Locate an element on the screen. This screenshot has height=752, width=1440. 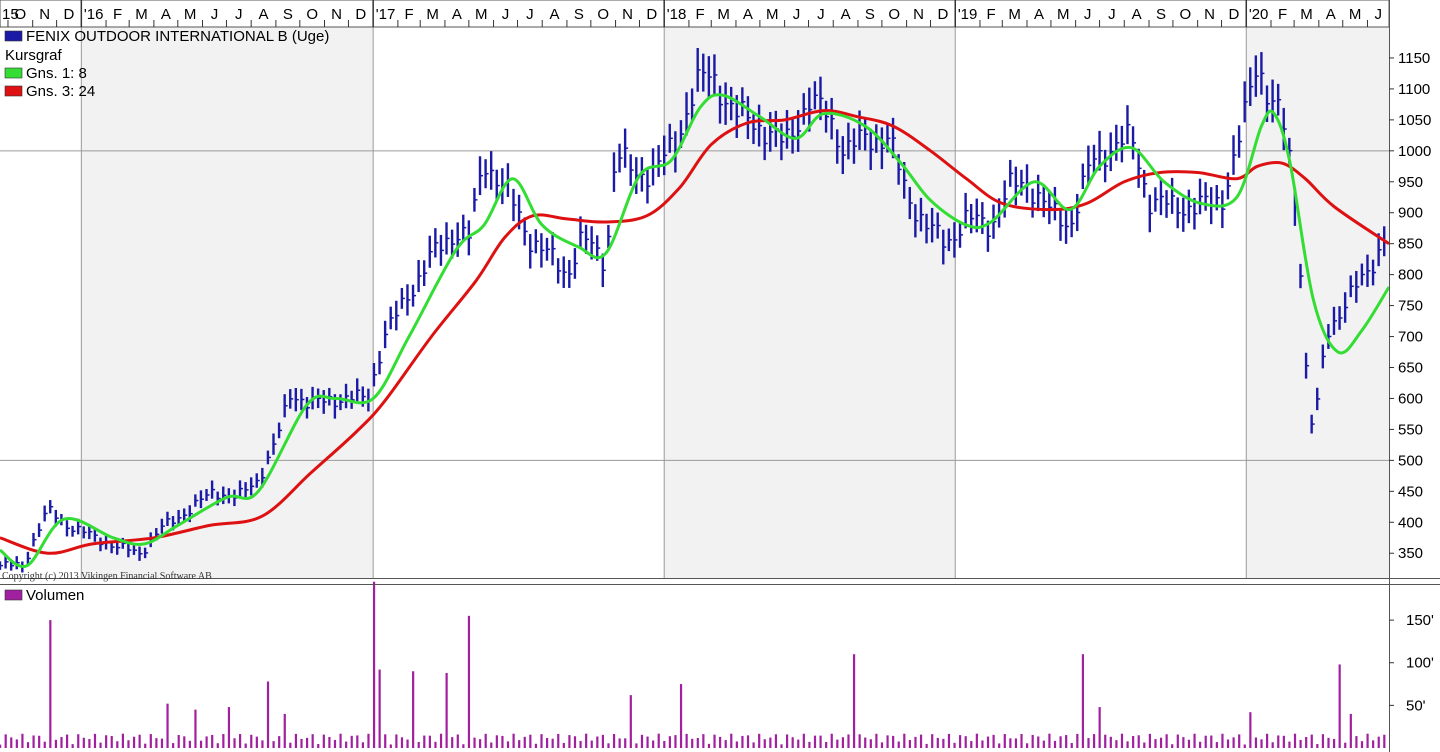
price-tick-label: 350 is located at coordinates (1410, 553).